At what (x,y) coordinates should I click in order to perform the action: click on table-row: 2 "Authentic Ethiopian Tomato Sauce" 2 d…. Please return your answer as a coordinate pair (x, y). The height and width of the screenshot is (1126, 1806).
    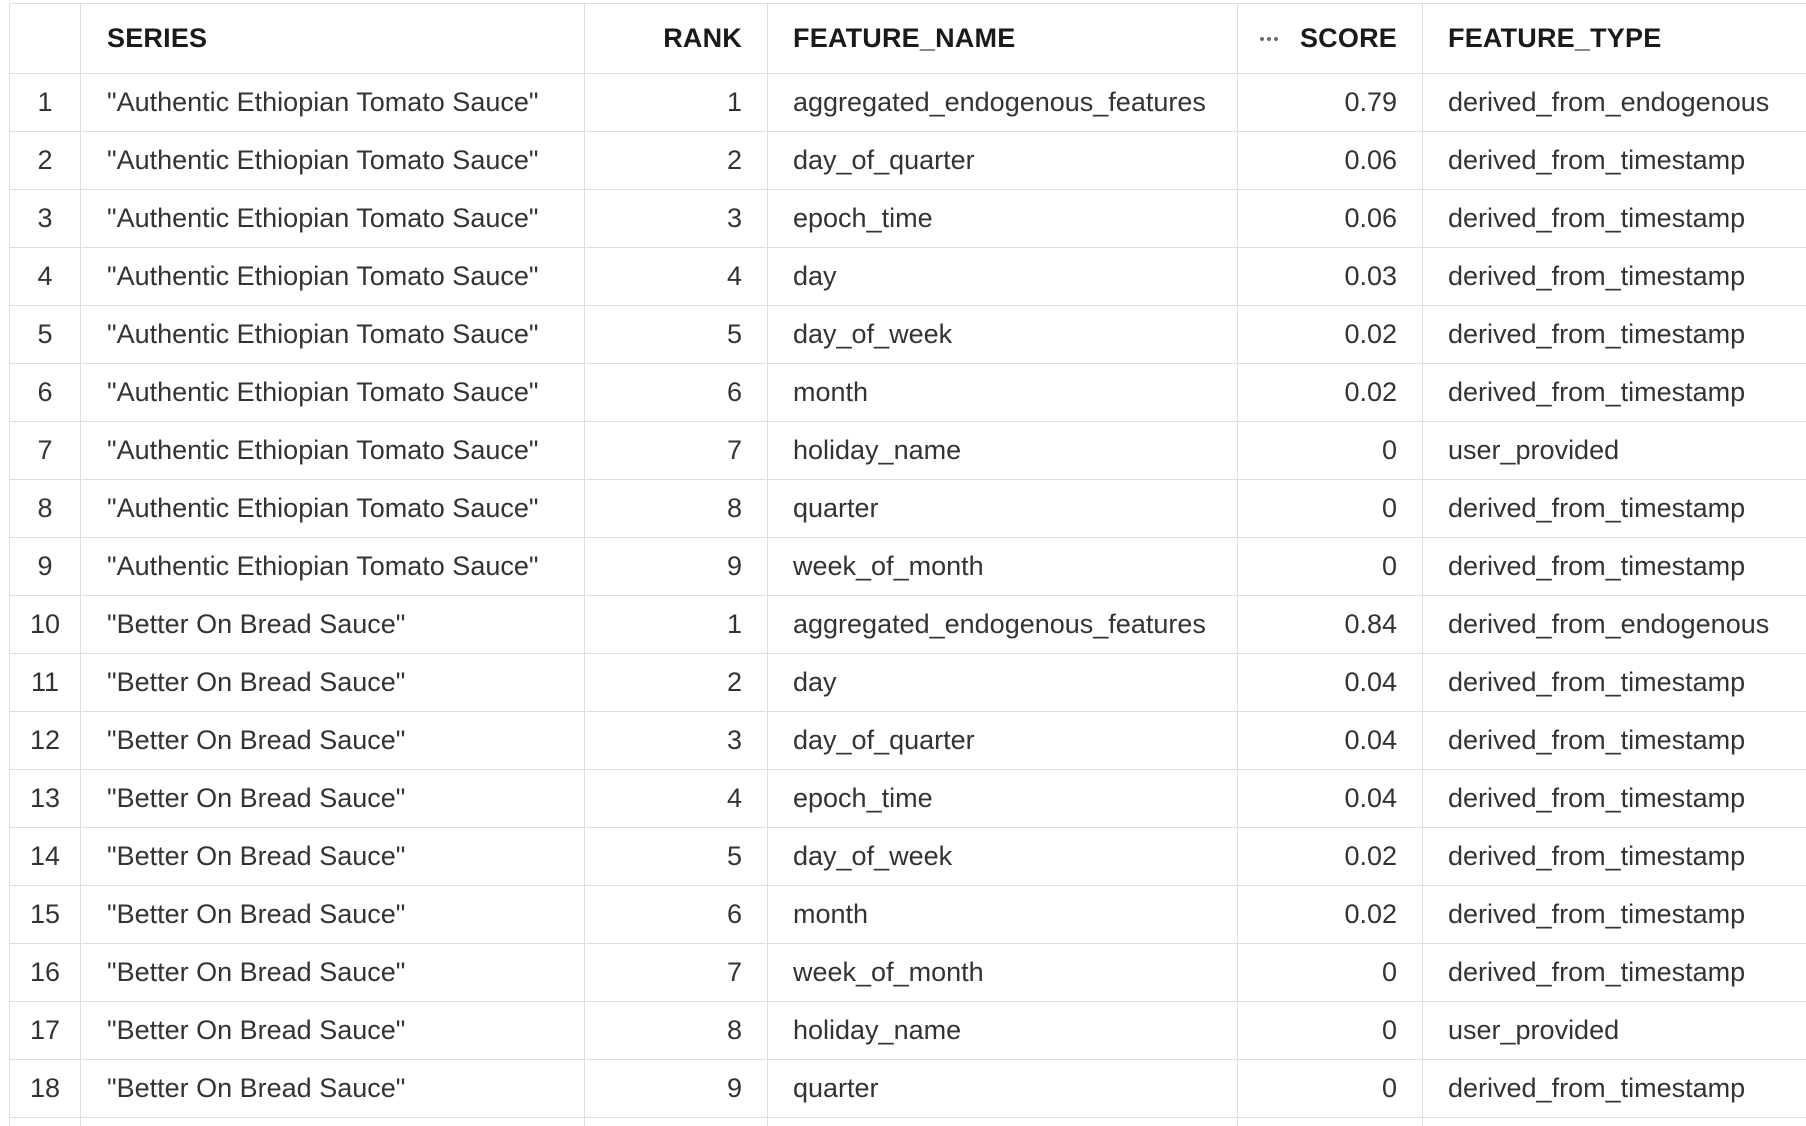
    Looking at the image, I should click on (907, 160).